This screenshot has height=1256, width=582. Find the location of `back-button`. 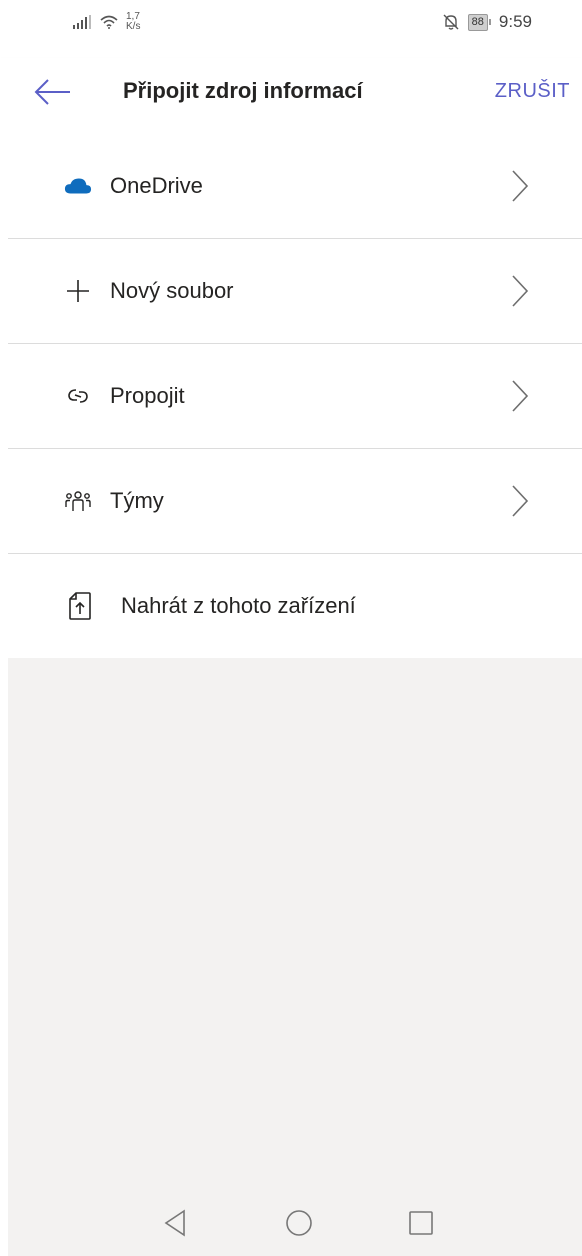

back-button is located at coordinates (52, 92).